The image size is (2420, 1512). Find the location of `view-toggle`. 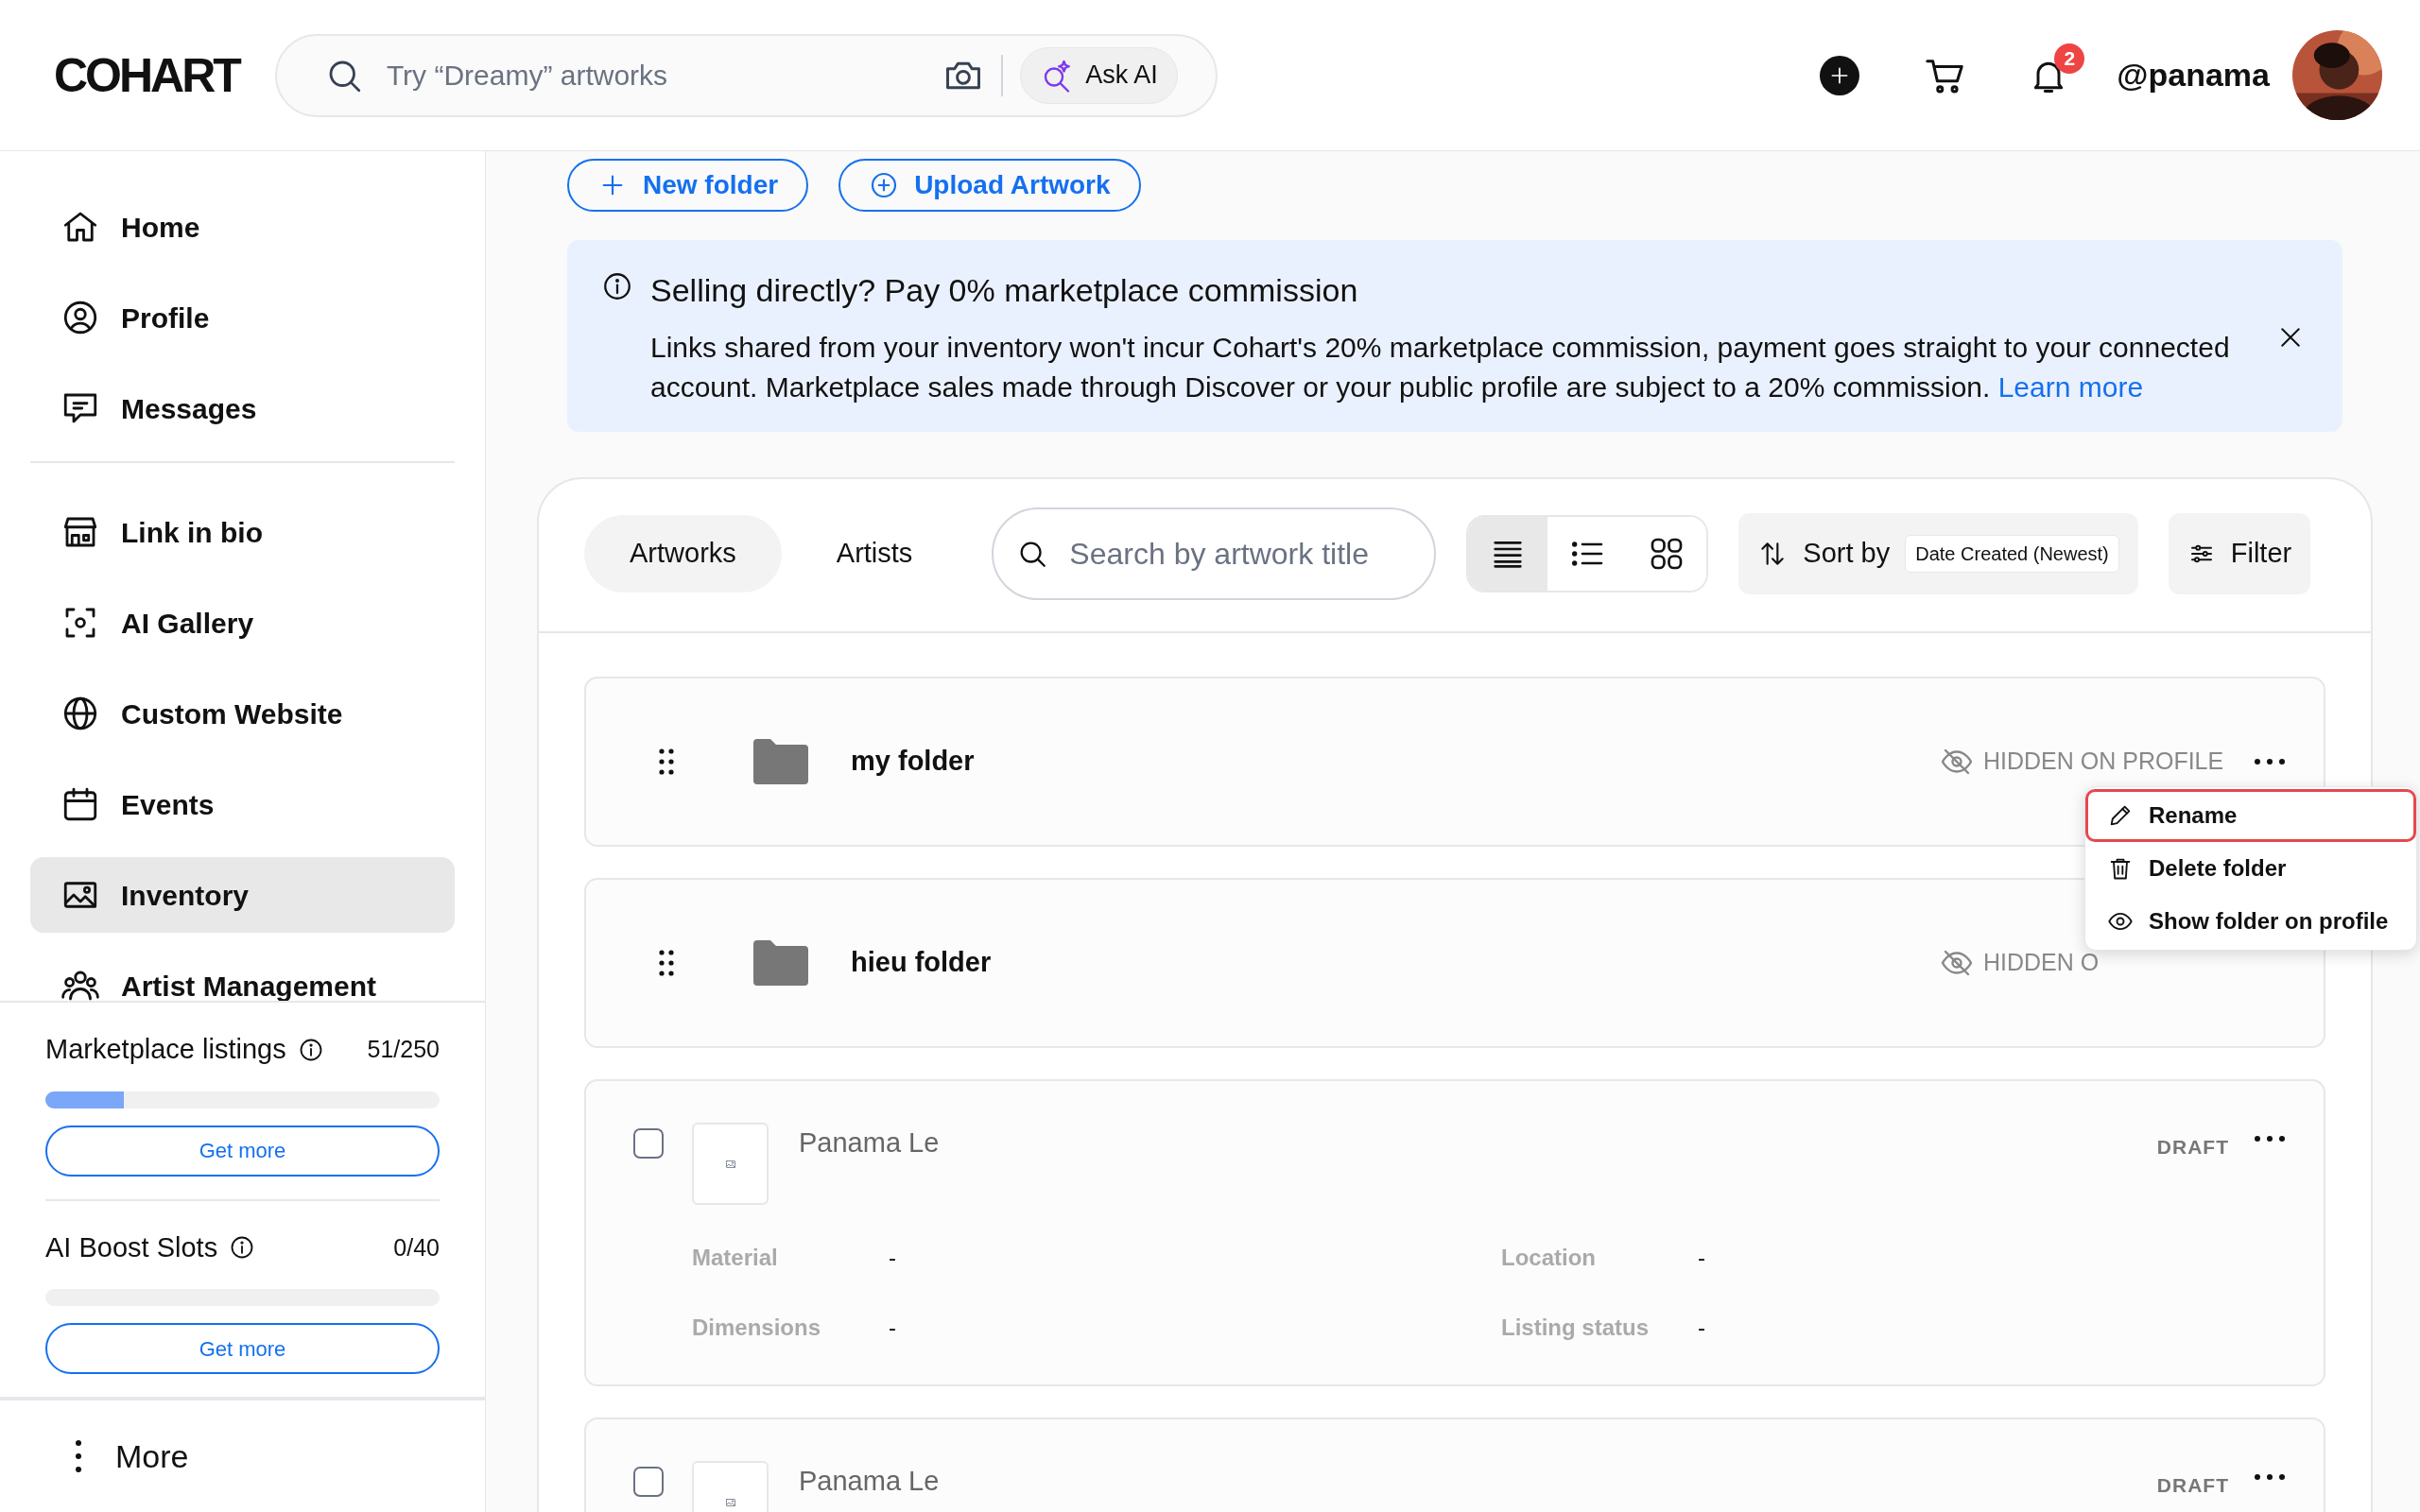

view-toggle is located at coordinates (1508, 554).